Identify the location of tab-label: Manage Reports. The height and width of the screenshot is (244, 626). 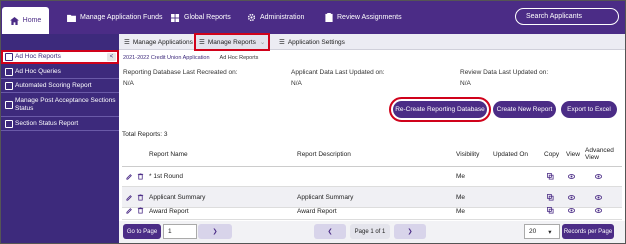
(231, 42).